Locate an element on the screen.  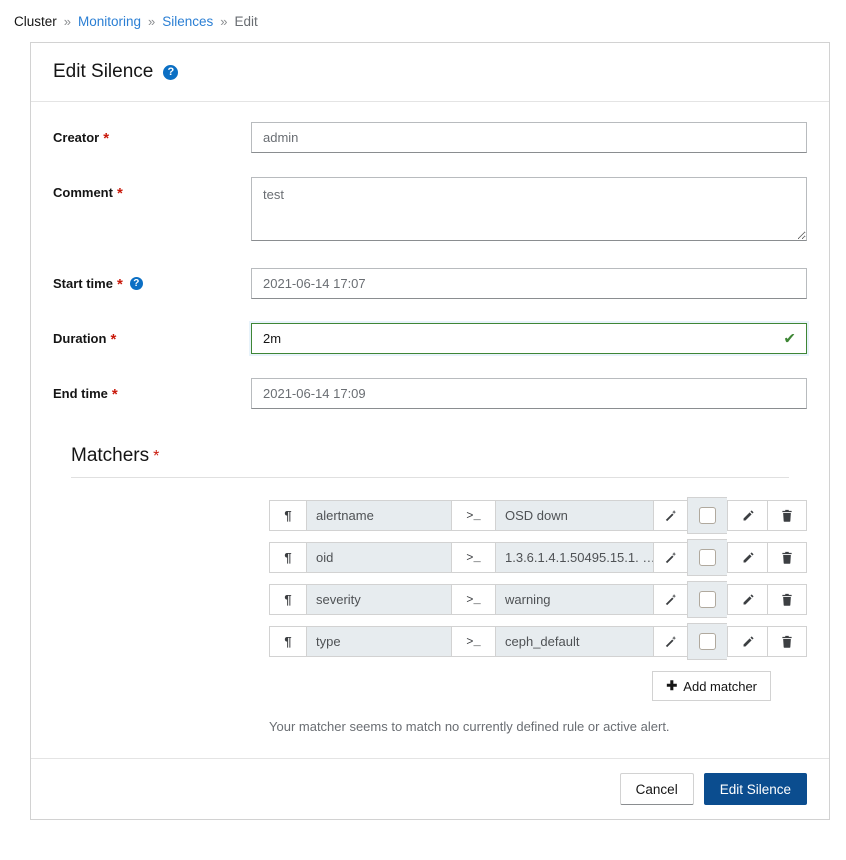
form-row-creator: Creator * is located at coordinates (430, 137).